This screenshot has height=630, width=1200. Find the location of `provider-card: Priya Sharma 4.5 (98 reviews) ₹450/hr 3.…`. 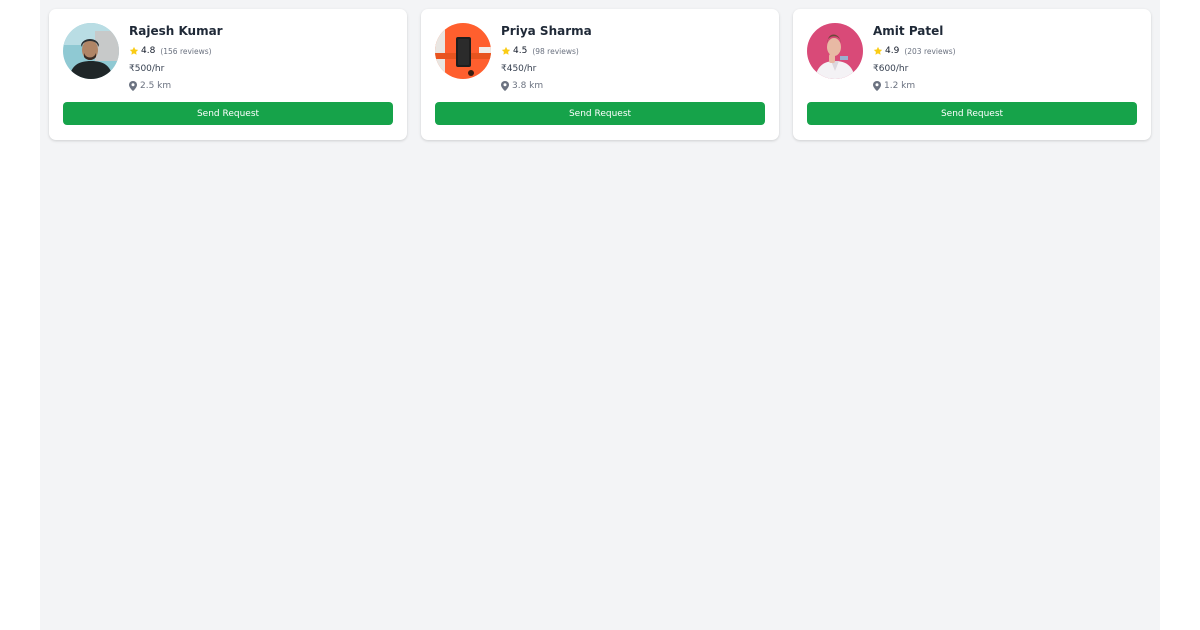

provider-card: Priya Sharma 4.5 (98 reviews) ₹450/hr 3.… is located at coordinates (600, 74).